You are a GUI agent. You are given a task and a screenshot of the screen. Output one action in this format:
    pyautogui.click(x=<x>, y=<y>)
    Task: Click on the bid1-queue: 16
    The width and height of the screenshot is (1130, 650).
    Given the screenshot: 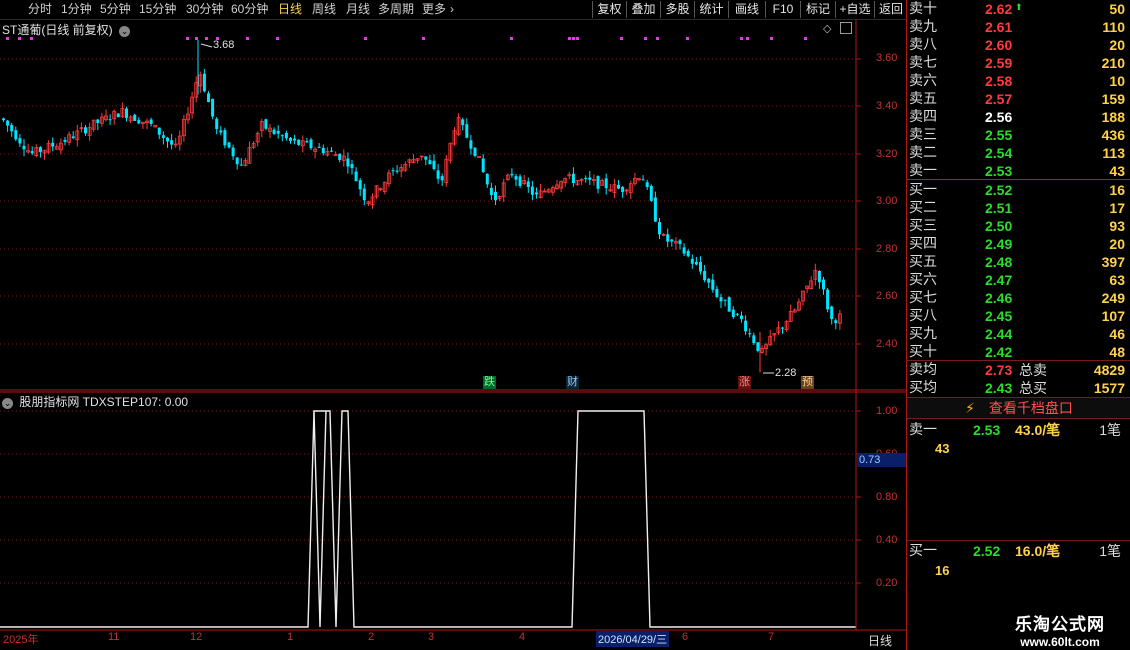 What is the action you would take?
    pyautogui.click(x=942, y=570)
    